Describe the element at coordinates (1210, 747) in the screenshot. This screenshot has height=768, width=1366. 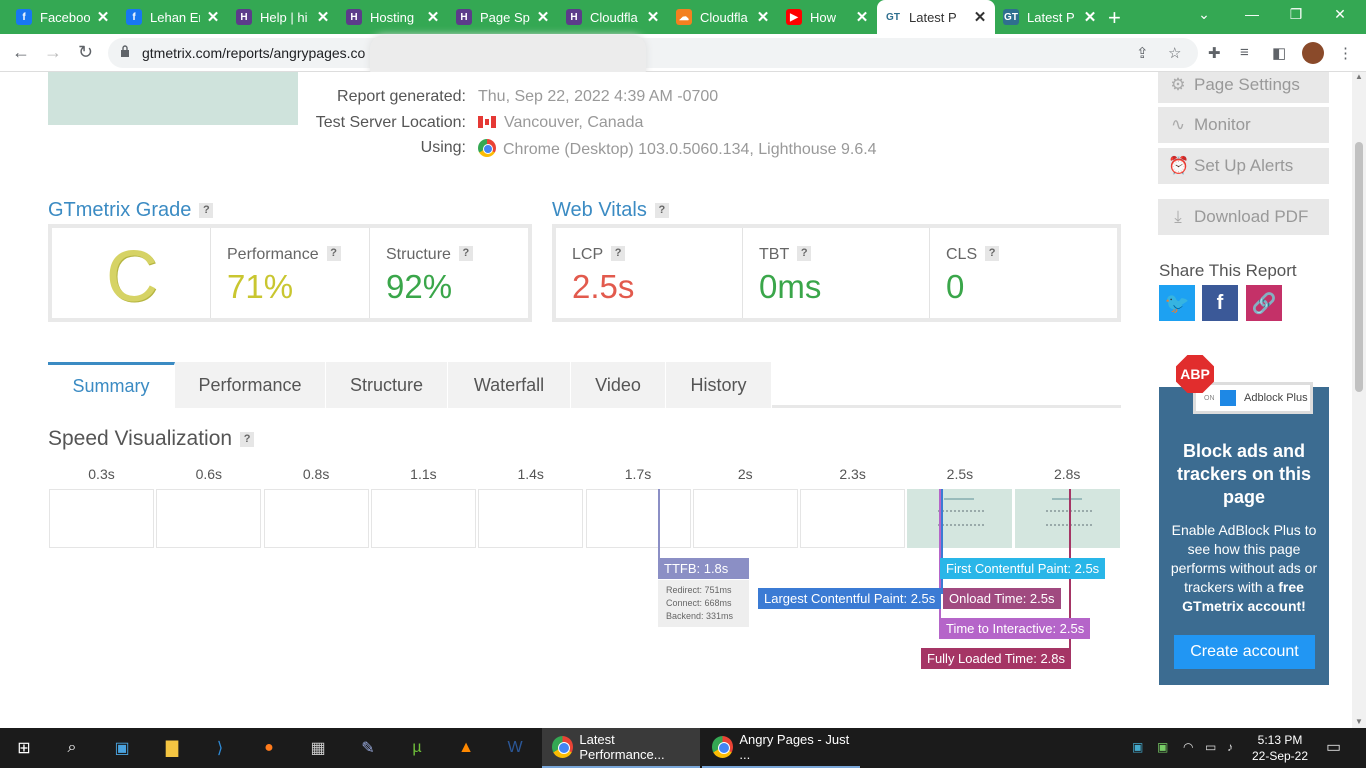
I see `battery-icon: ▭` at that location.